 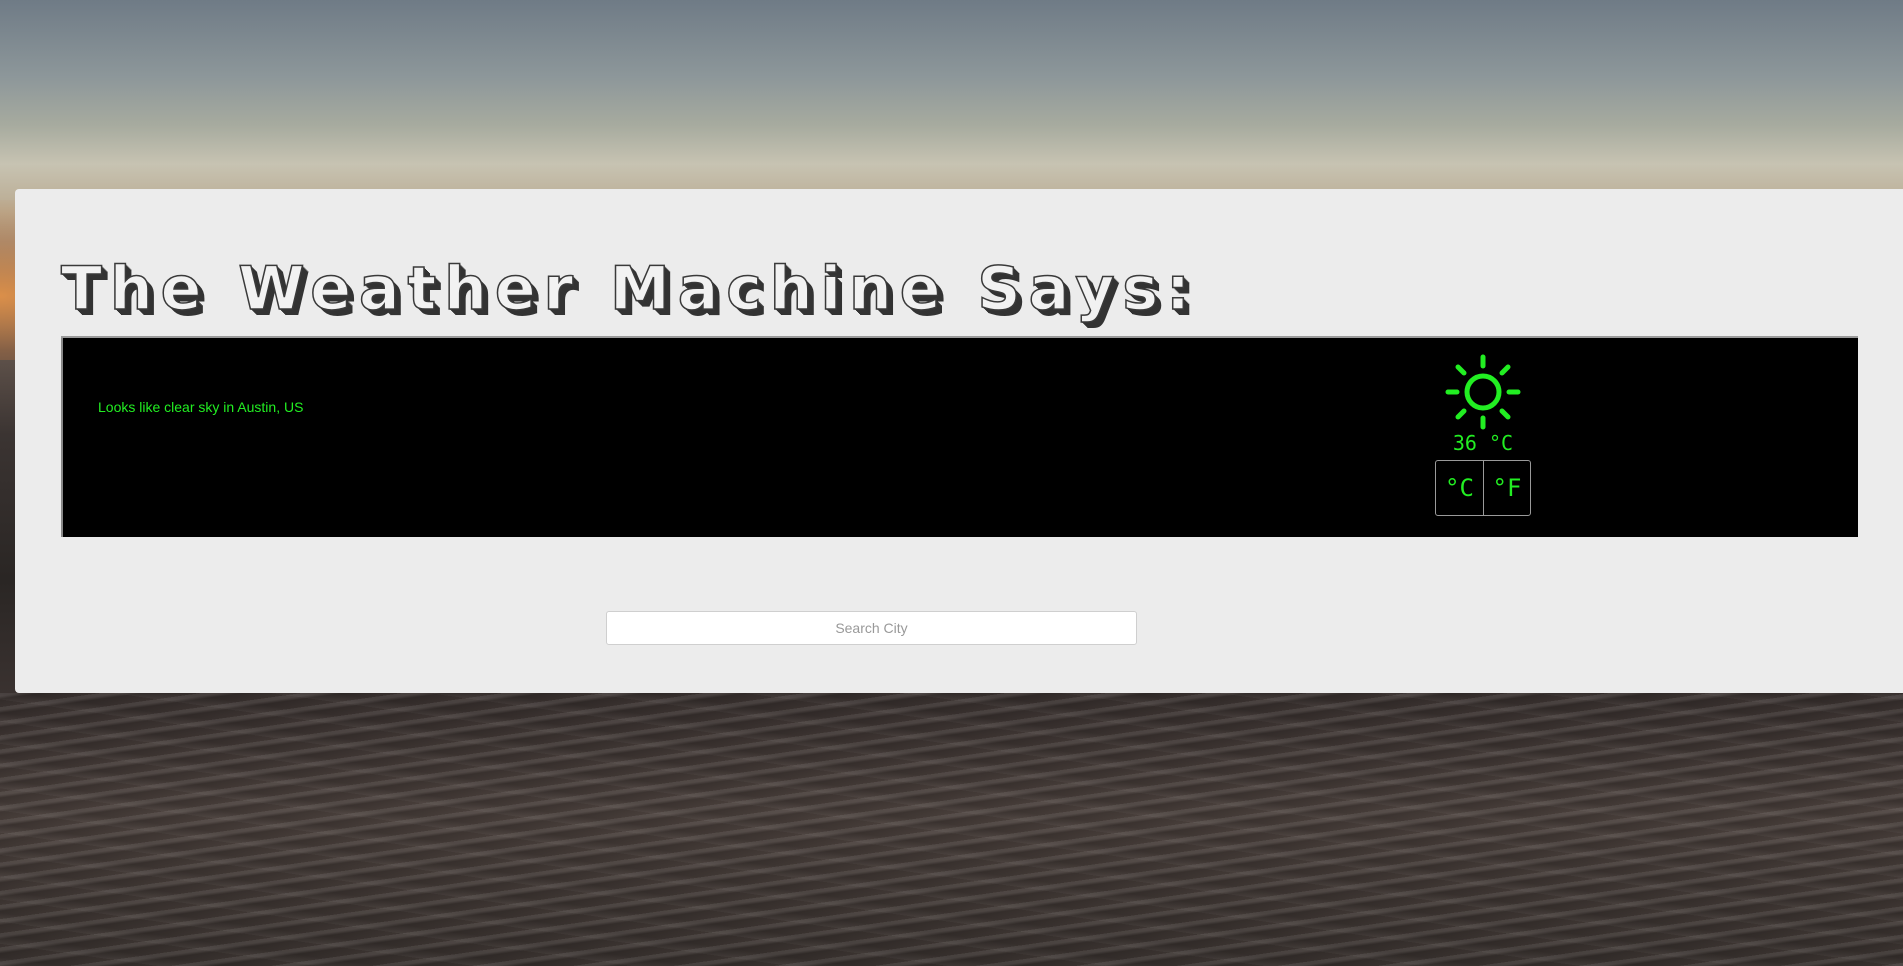 I want to click on weather-summary: Looks like clear sky in Austin, US, so click(x=201, y=407).